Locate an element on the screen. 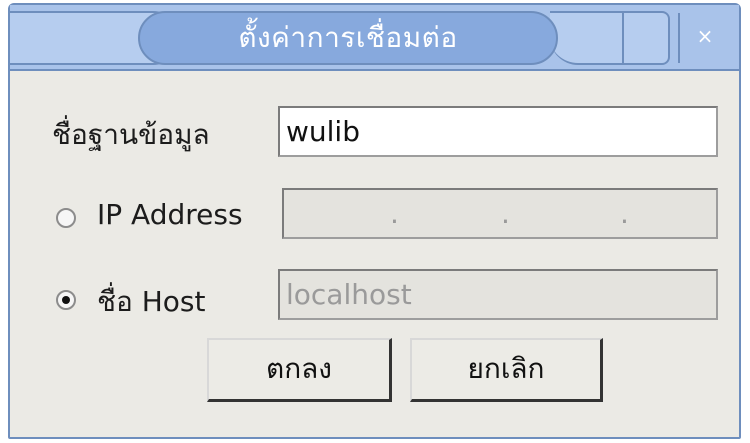 The width and height of the screenshot is (750, 443). ip-address-input: . . . is located at coordinates (500, 213).